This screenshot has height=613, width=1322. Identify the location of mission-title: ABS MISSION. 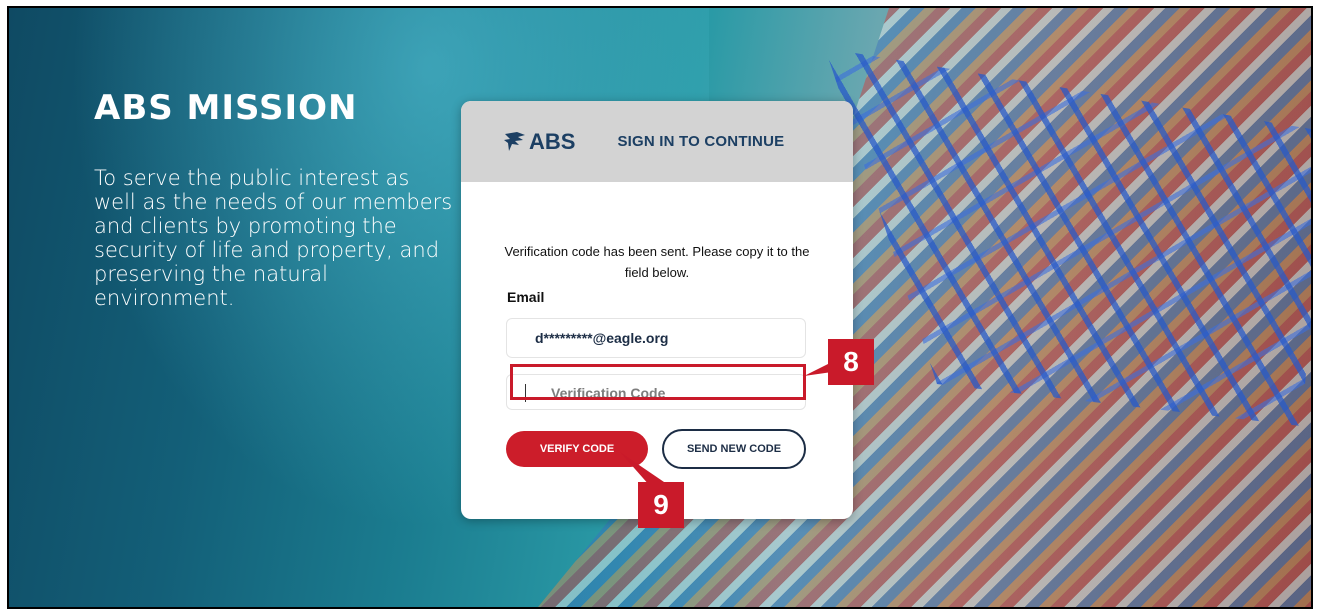
(226, 108).